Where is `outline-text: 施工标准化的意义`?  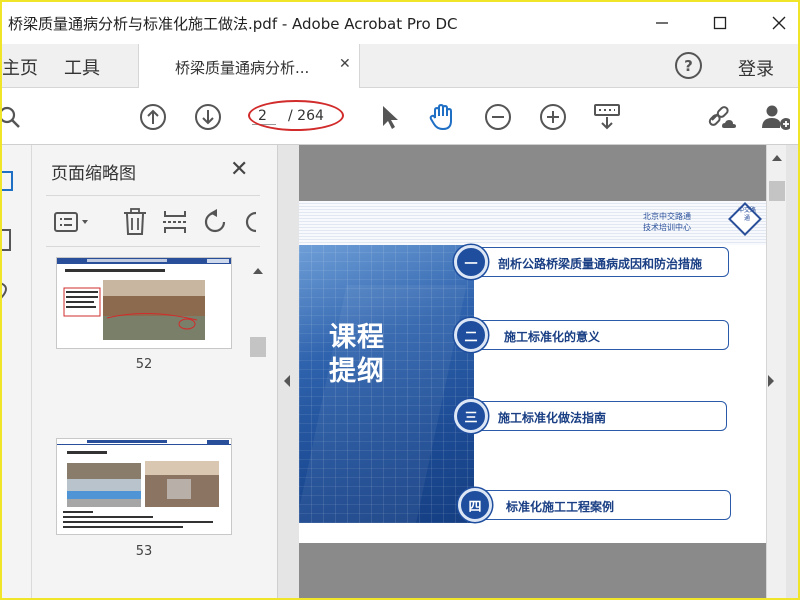 outline-text: 施工标准化的意义 is located at coordinates (552, 337).